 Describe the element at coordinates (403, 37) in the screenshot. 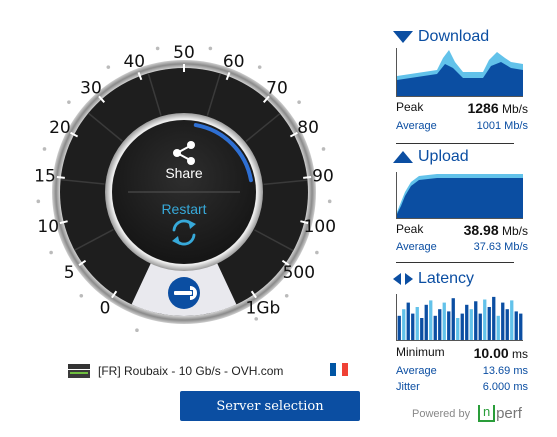

I see `download-arrow-icon` at that location.